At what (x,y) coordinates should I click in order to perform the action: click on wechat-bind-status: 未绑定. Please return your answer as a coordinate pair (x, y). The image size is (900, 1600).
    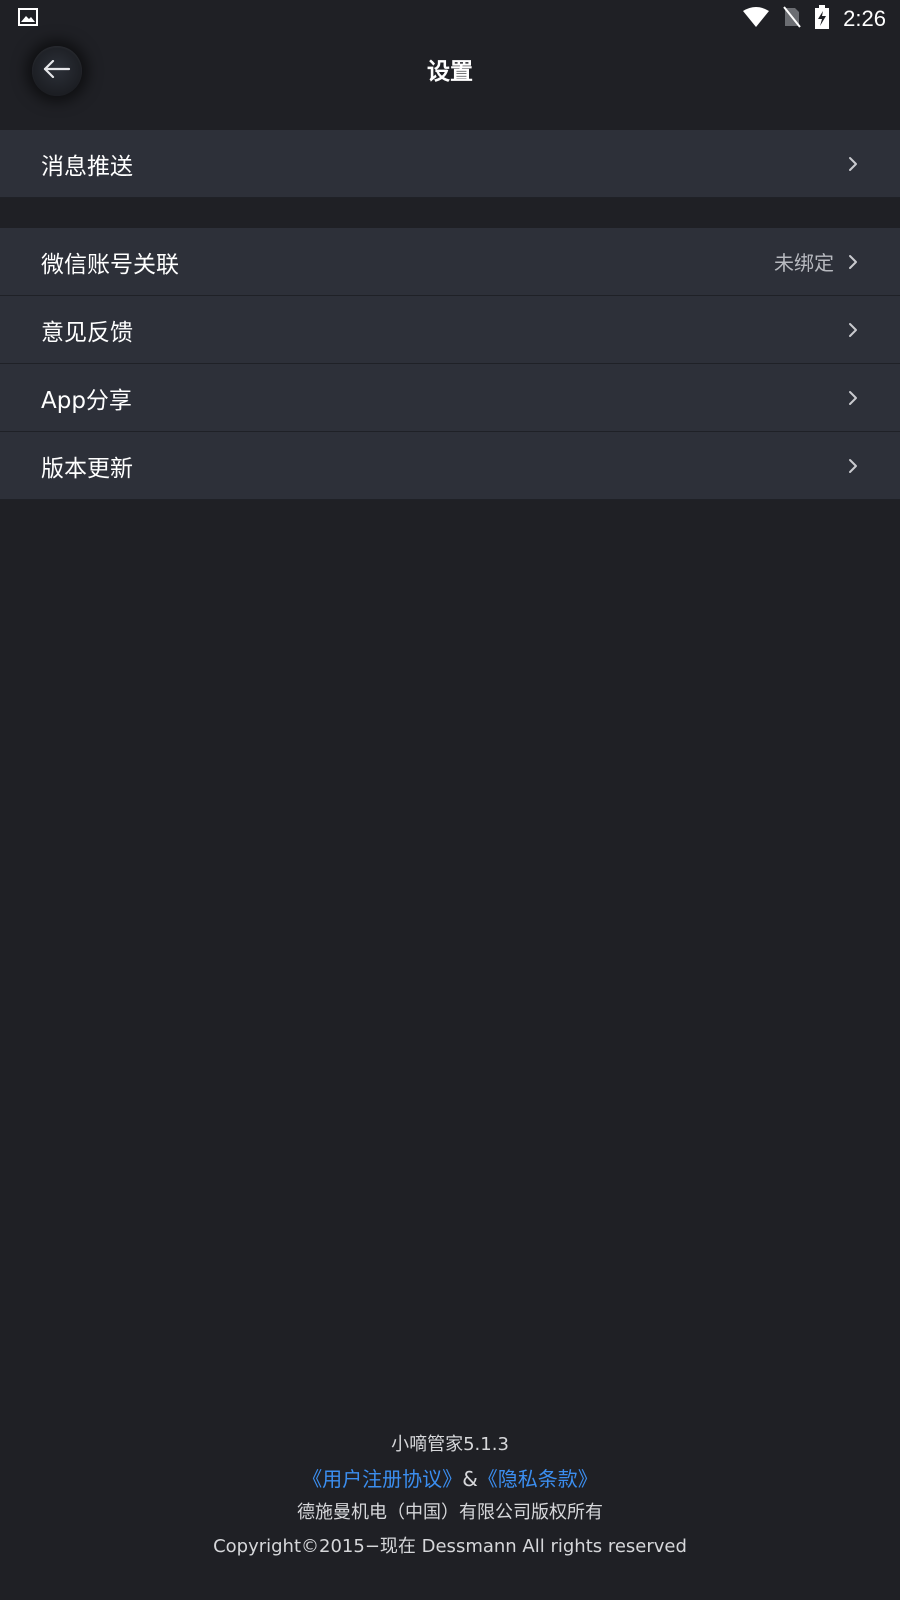
    Looking at the image, I should click on (804, 263).